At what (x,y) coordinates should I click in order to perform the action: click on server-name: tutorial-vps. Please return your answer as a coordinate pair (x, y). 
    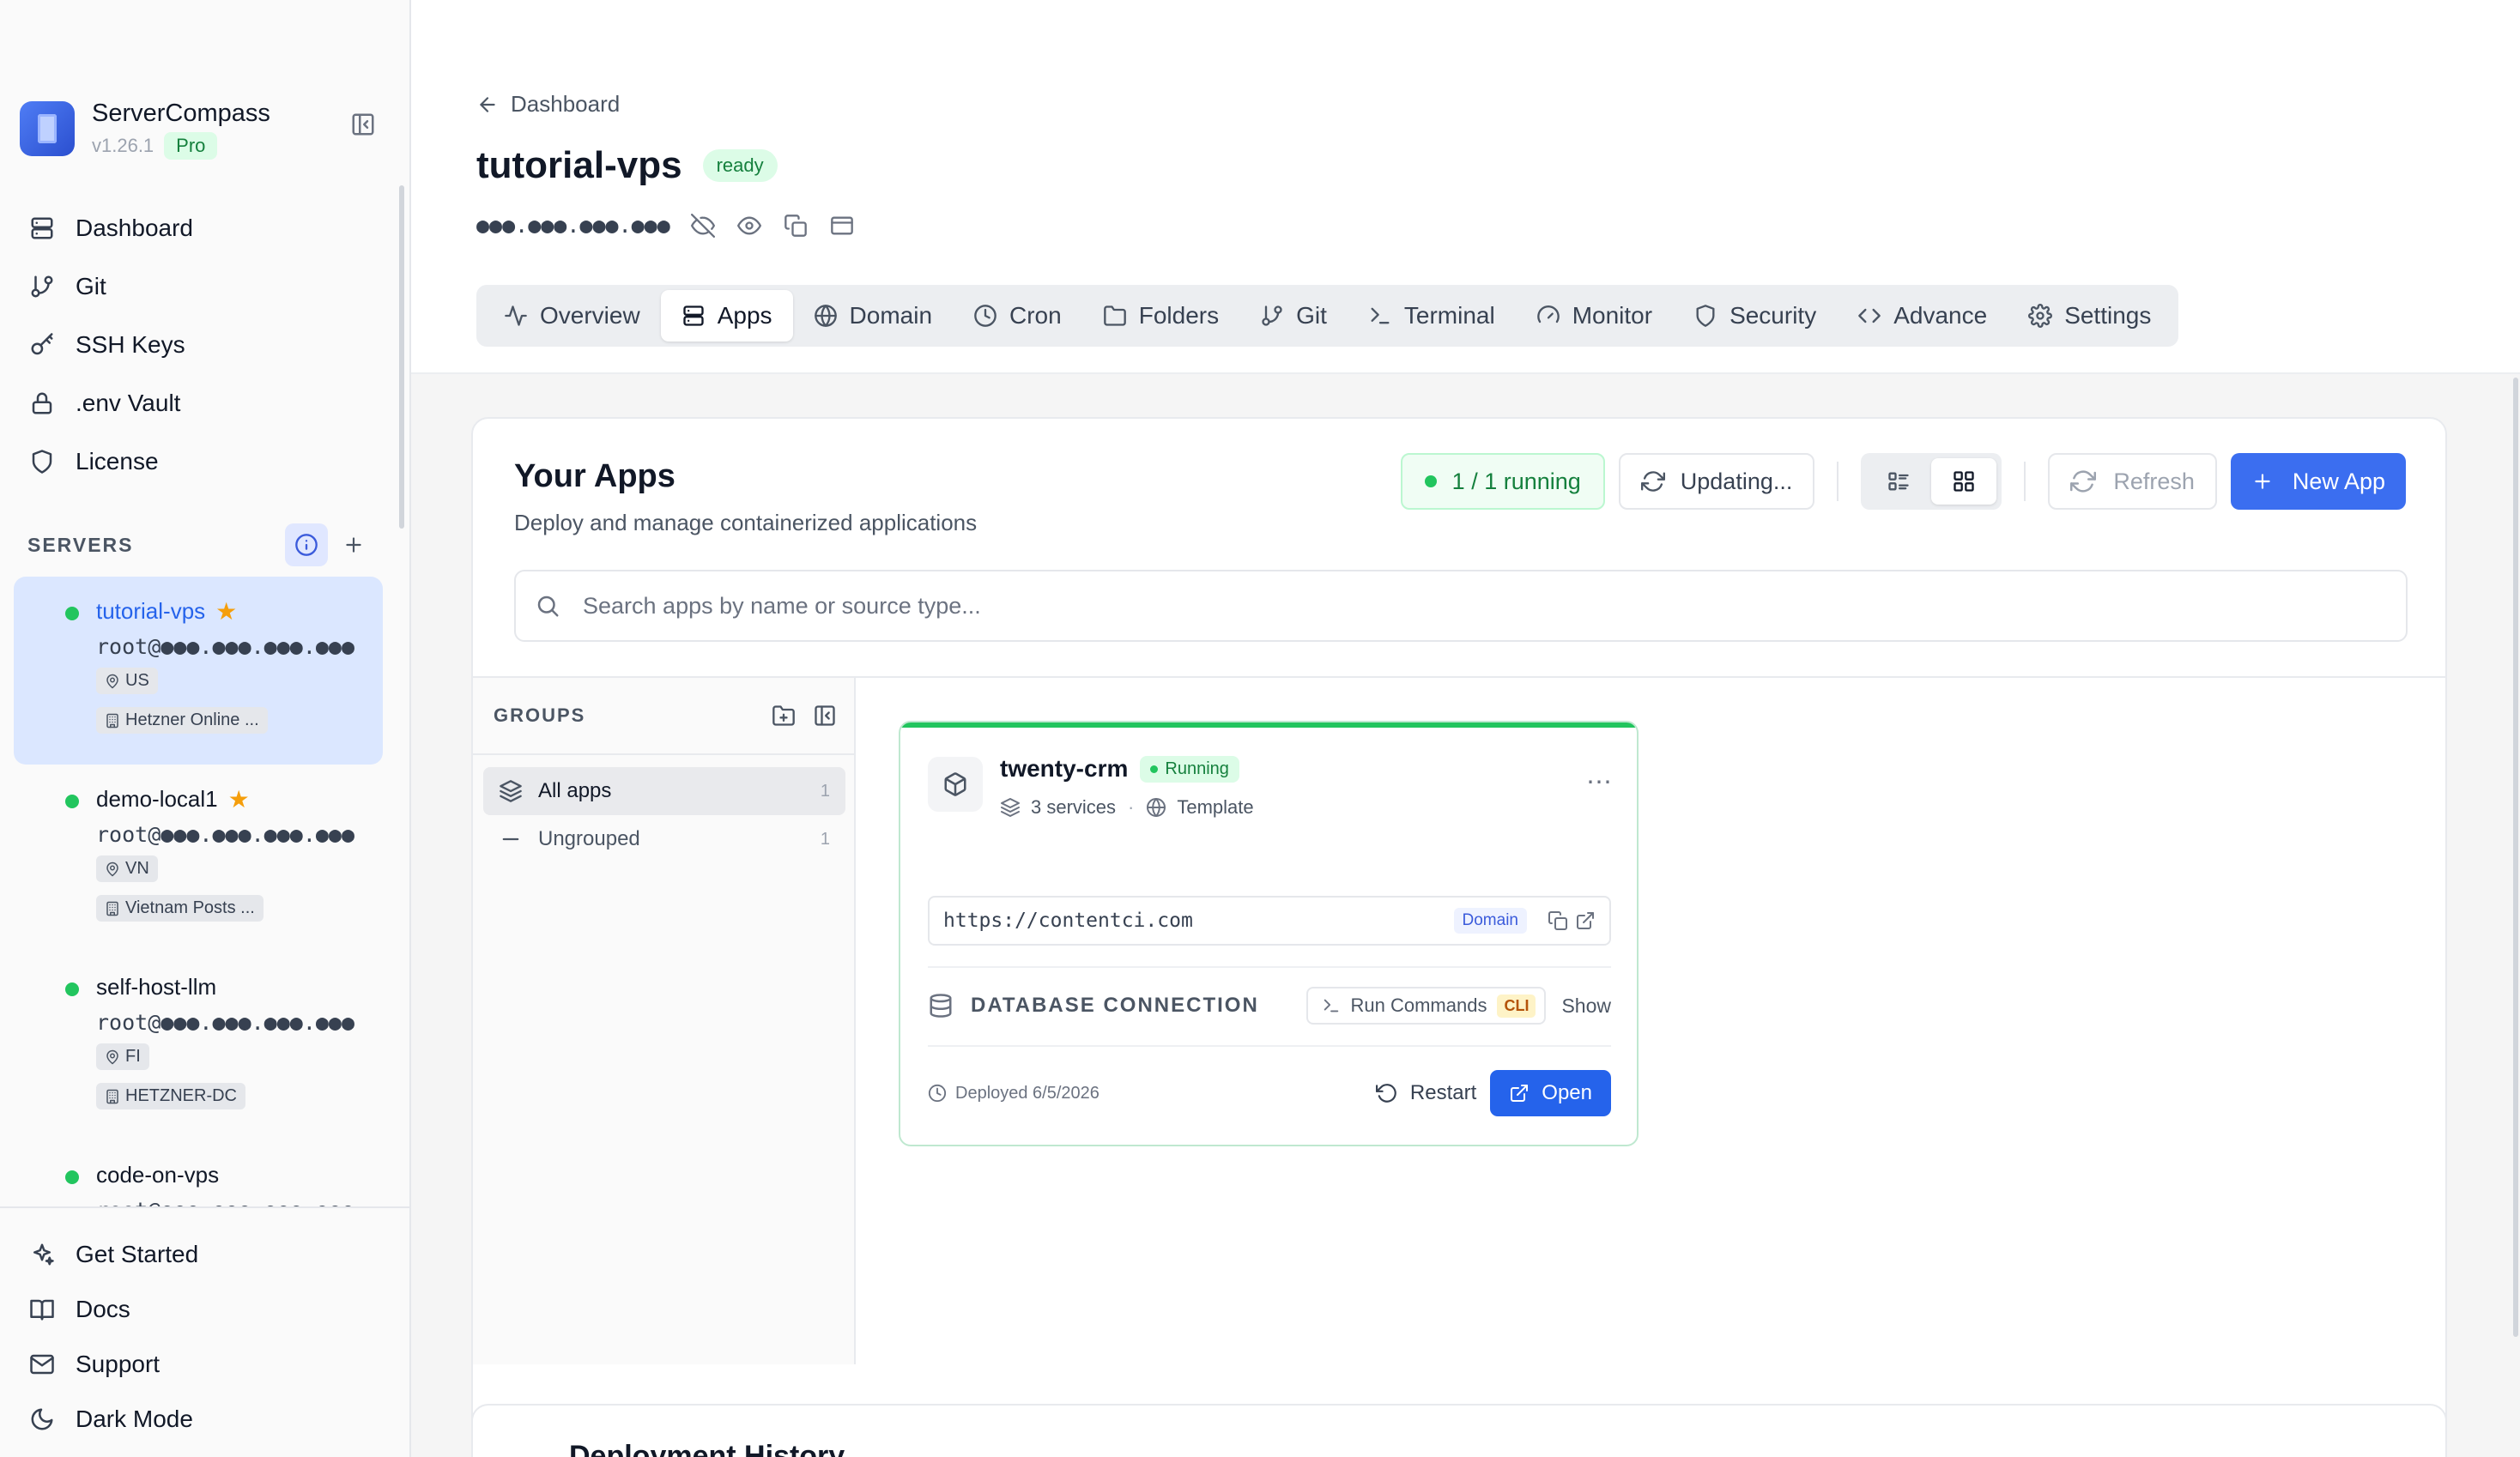
    Looking at the image, I should click on (151, 610).